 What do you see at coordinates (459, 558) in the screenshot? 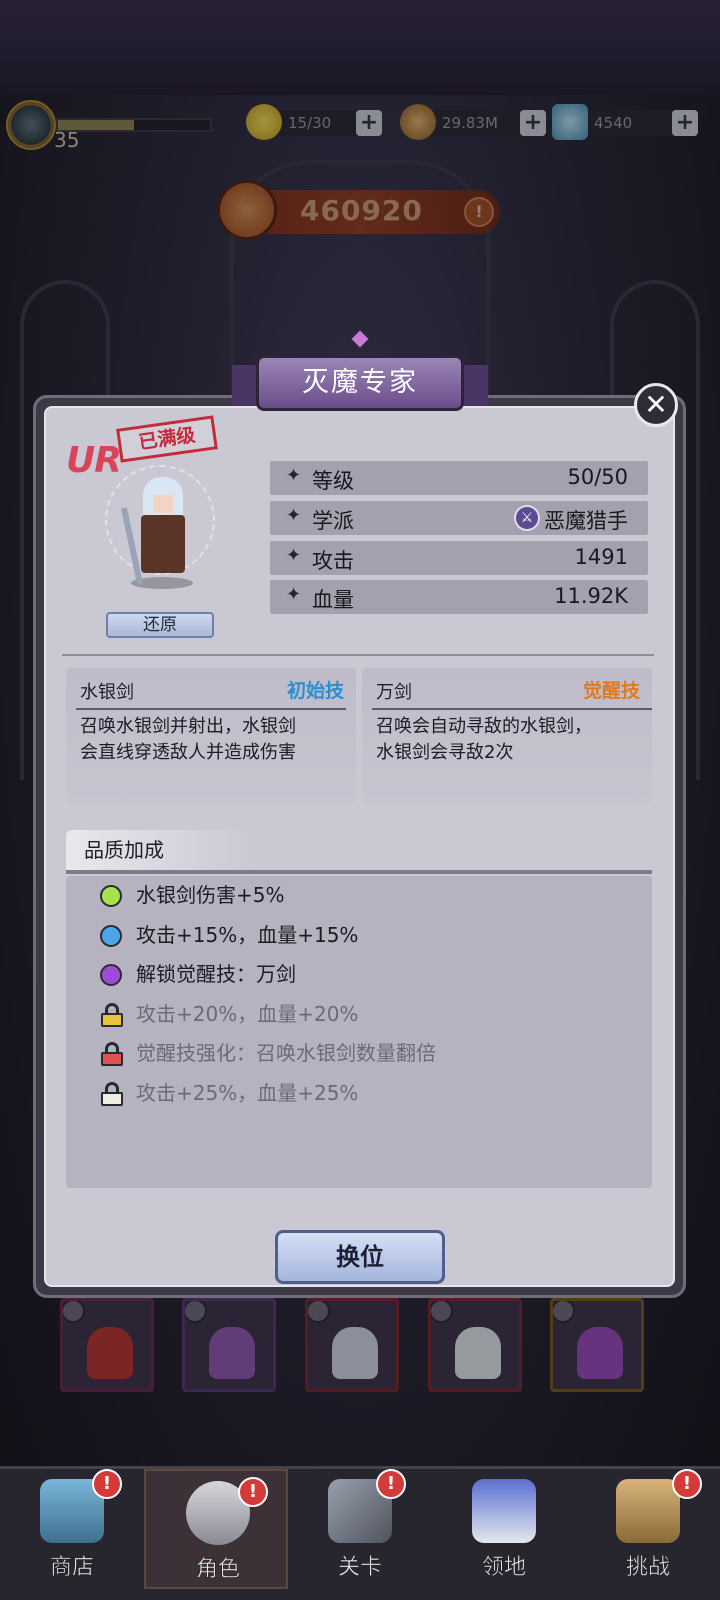
I see `stat-row-attack: ✦ 攻击 1491` at bounding box center [459, 558].